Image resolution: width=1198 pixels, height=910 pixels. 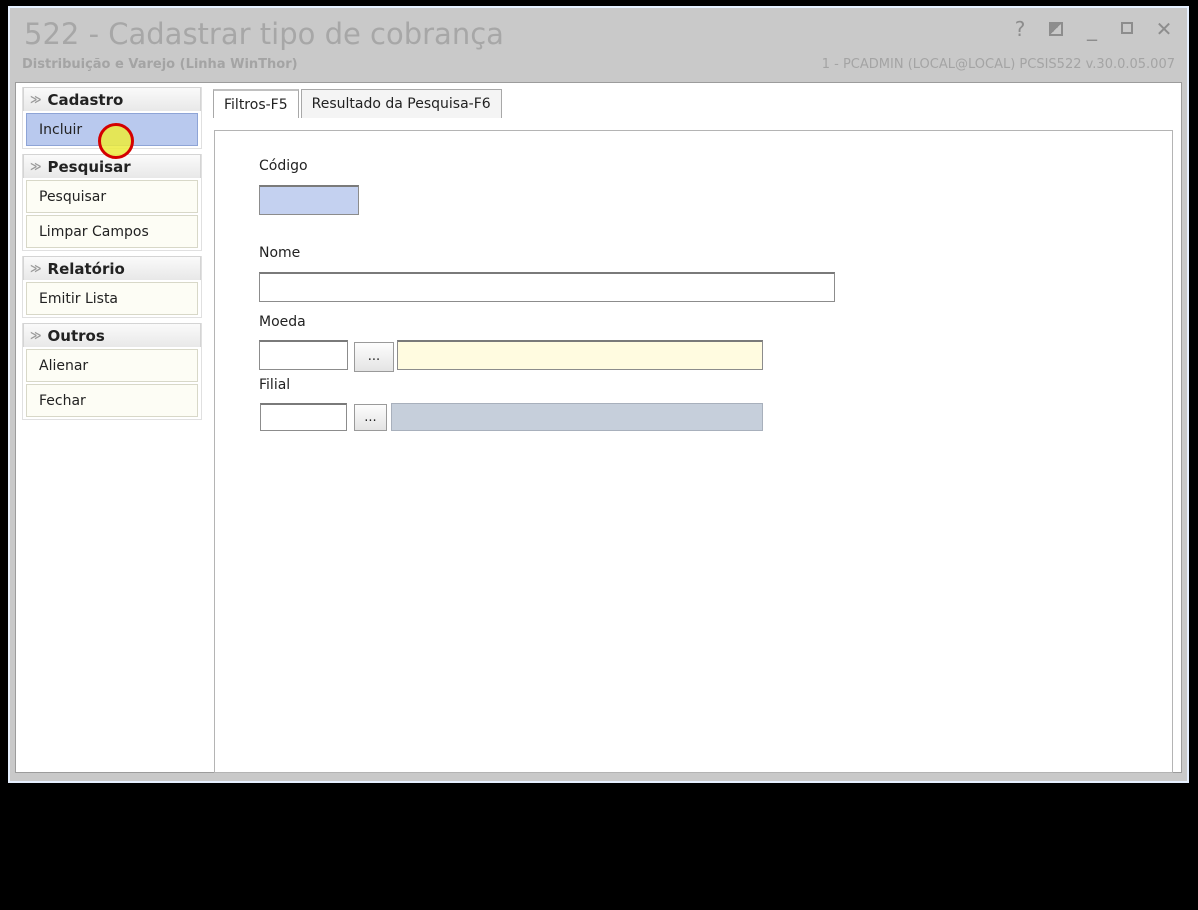 What do you see at coordinates (275, 385) in the screenshot?
I see `filial-label: Filial` at bounding box center [275, 385].